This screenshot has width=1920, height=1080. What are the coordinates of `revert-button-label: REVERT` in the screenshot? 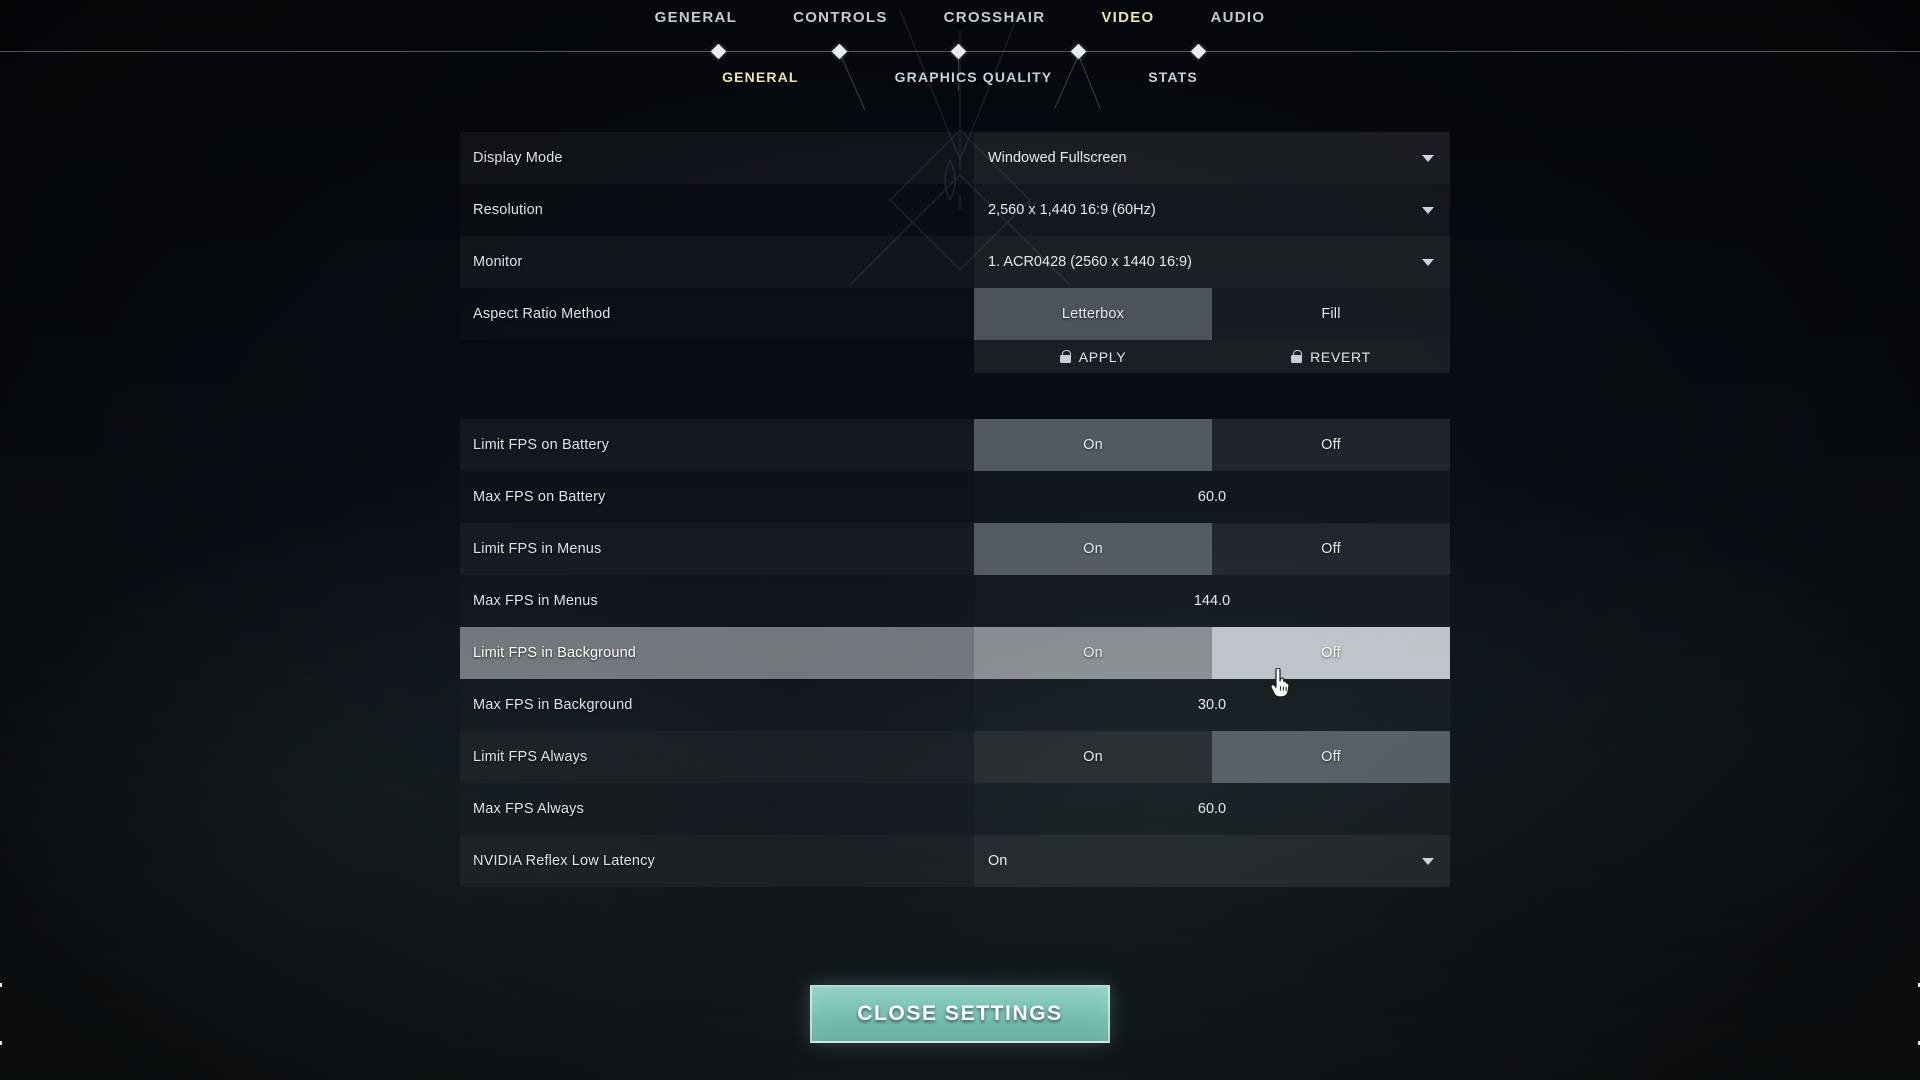 It's located at (1340, 356).